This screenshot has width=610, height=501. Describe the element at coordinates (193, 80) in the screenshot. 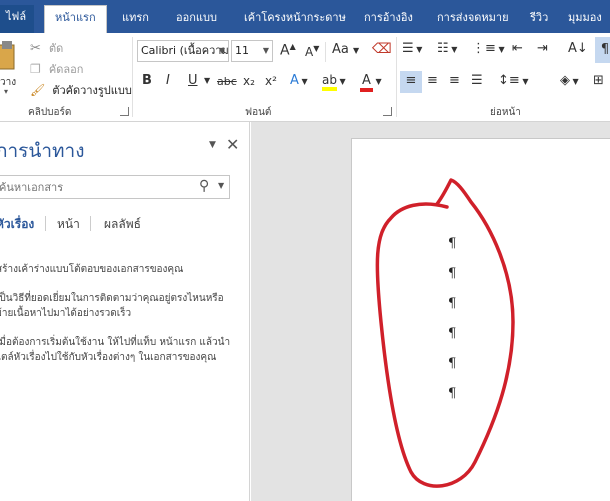

I see `underline-button: U` at that location.